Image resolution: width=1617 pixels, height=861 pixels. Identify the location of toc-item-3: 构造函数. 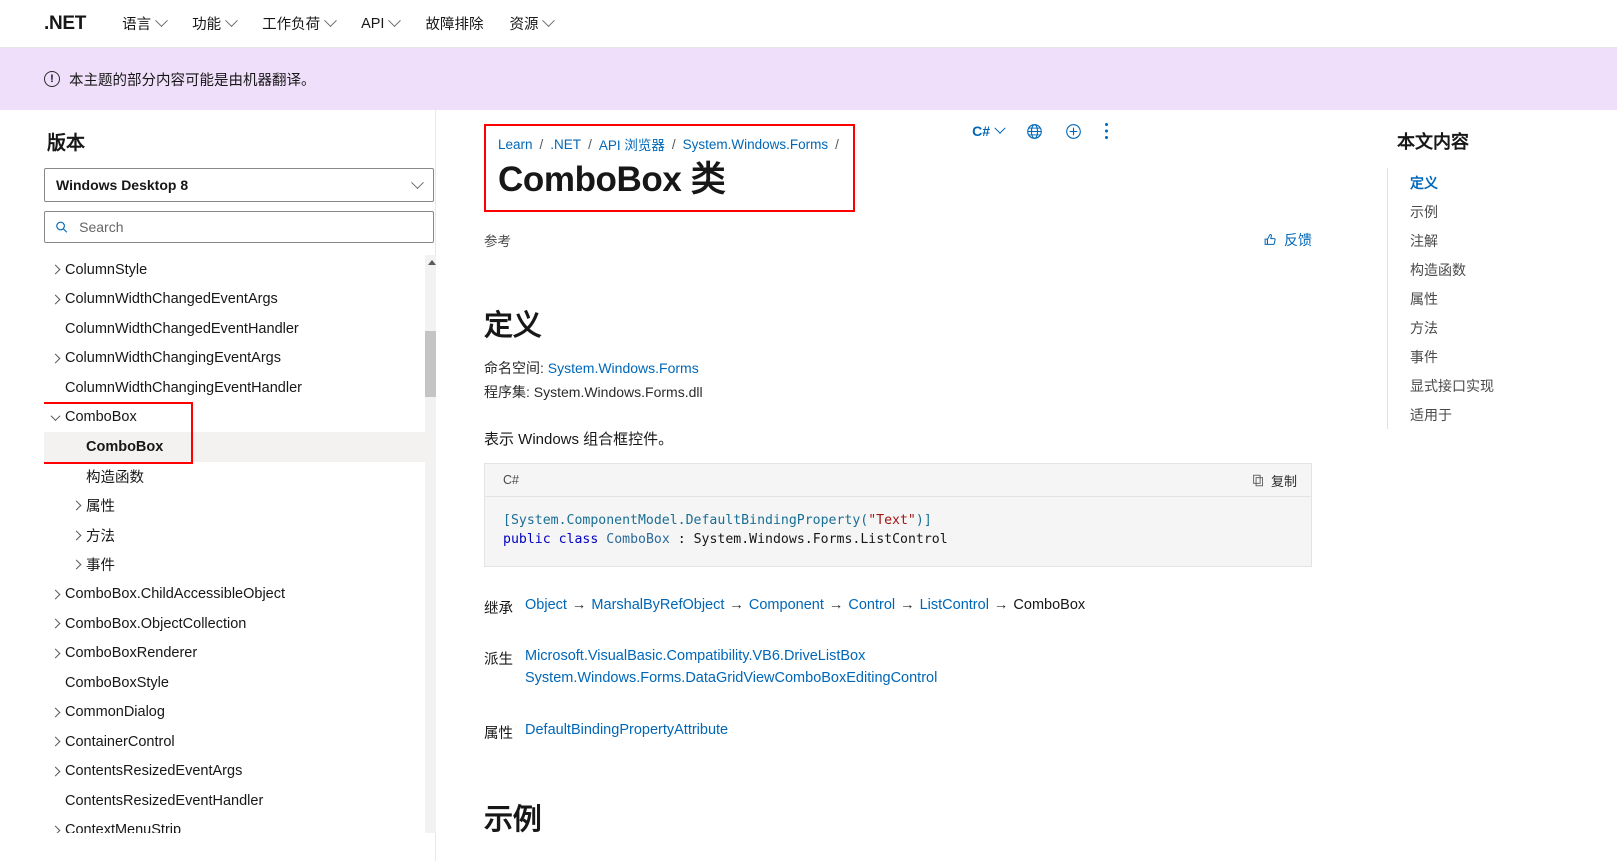
(1507, 269).